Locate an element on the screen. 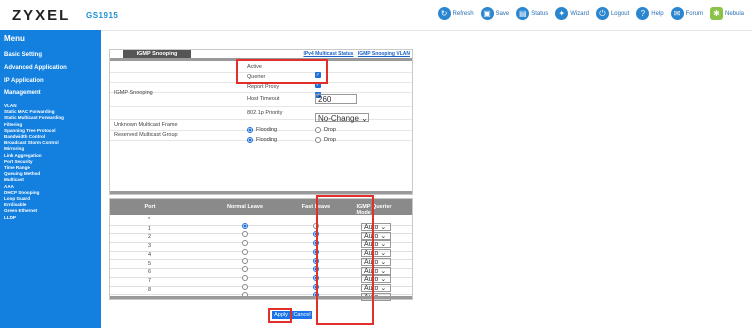 Image resolution: width=752 pixels, height=328 pixels. sidebar-section-basic-setting: Basic Setting is located at coordinates (23, 55).